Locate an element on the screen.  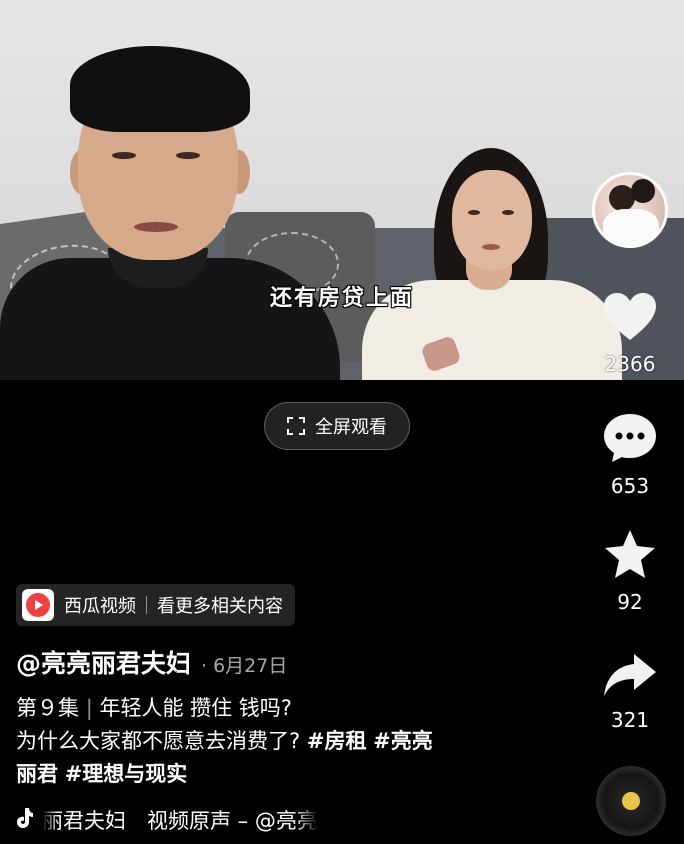
divider is located at coordinates (146, 605).